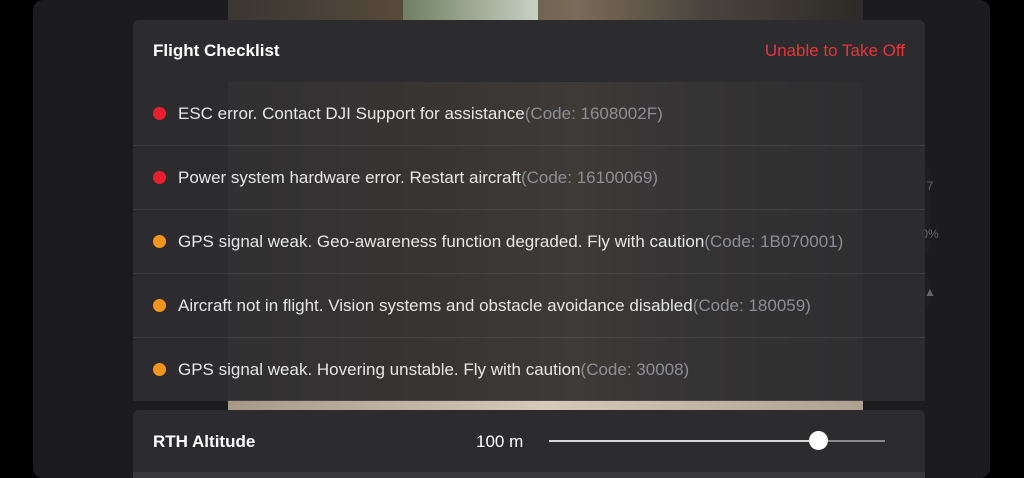 The height and width of the screenshot is (478, 1024). I want to click on rth-altitude-value: 100 m, so click(500, 441).